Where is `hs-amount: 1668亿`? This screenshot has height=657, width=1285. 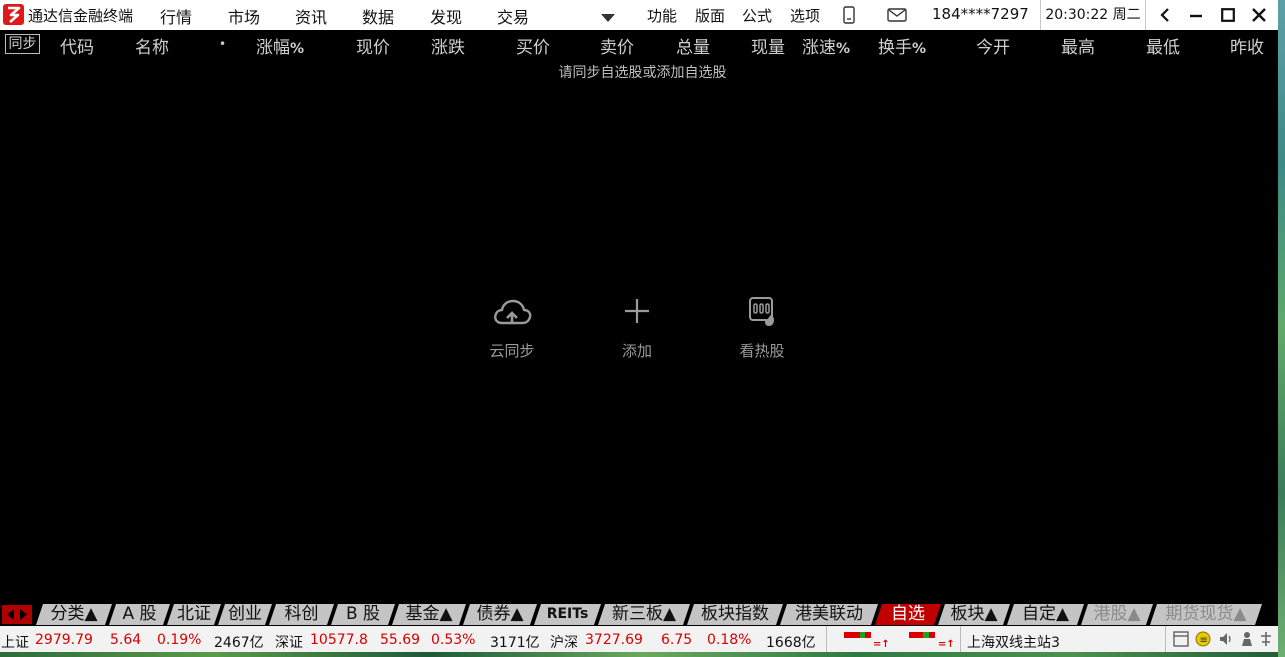
hs-amount: 1668亿 is located at coordinates (791, 643).